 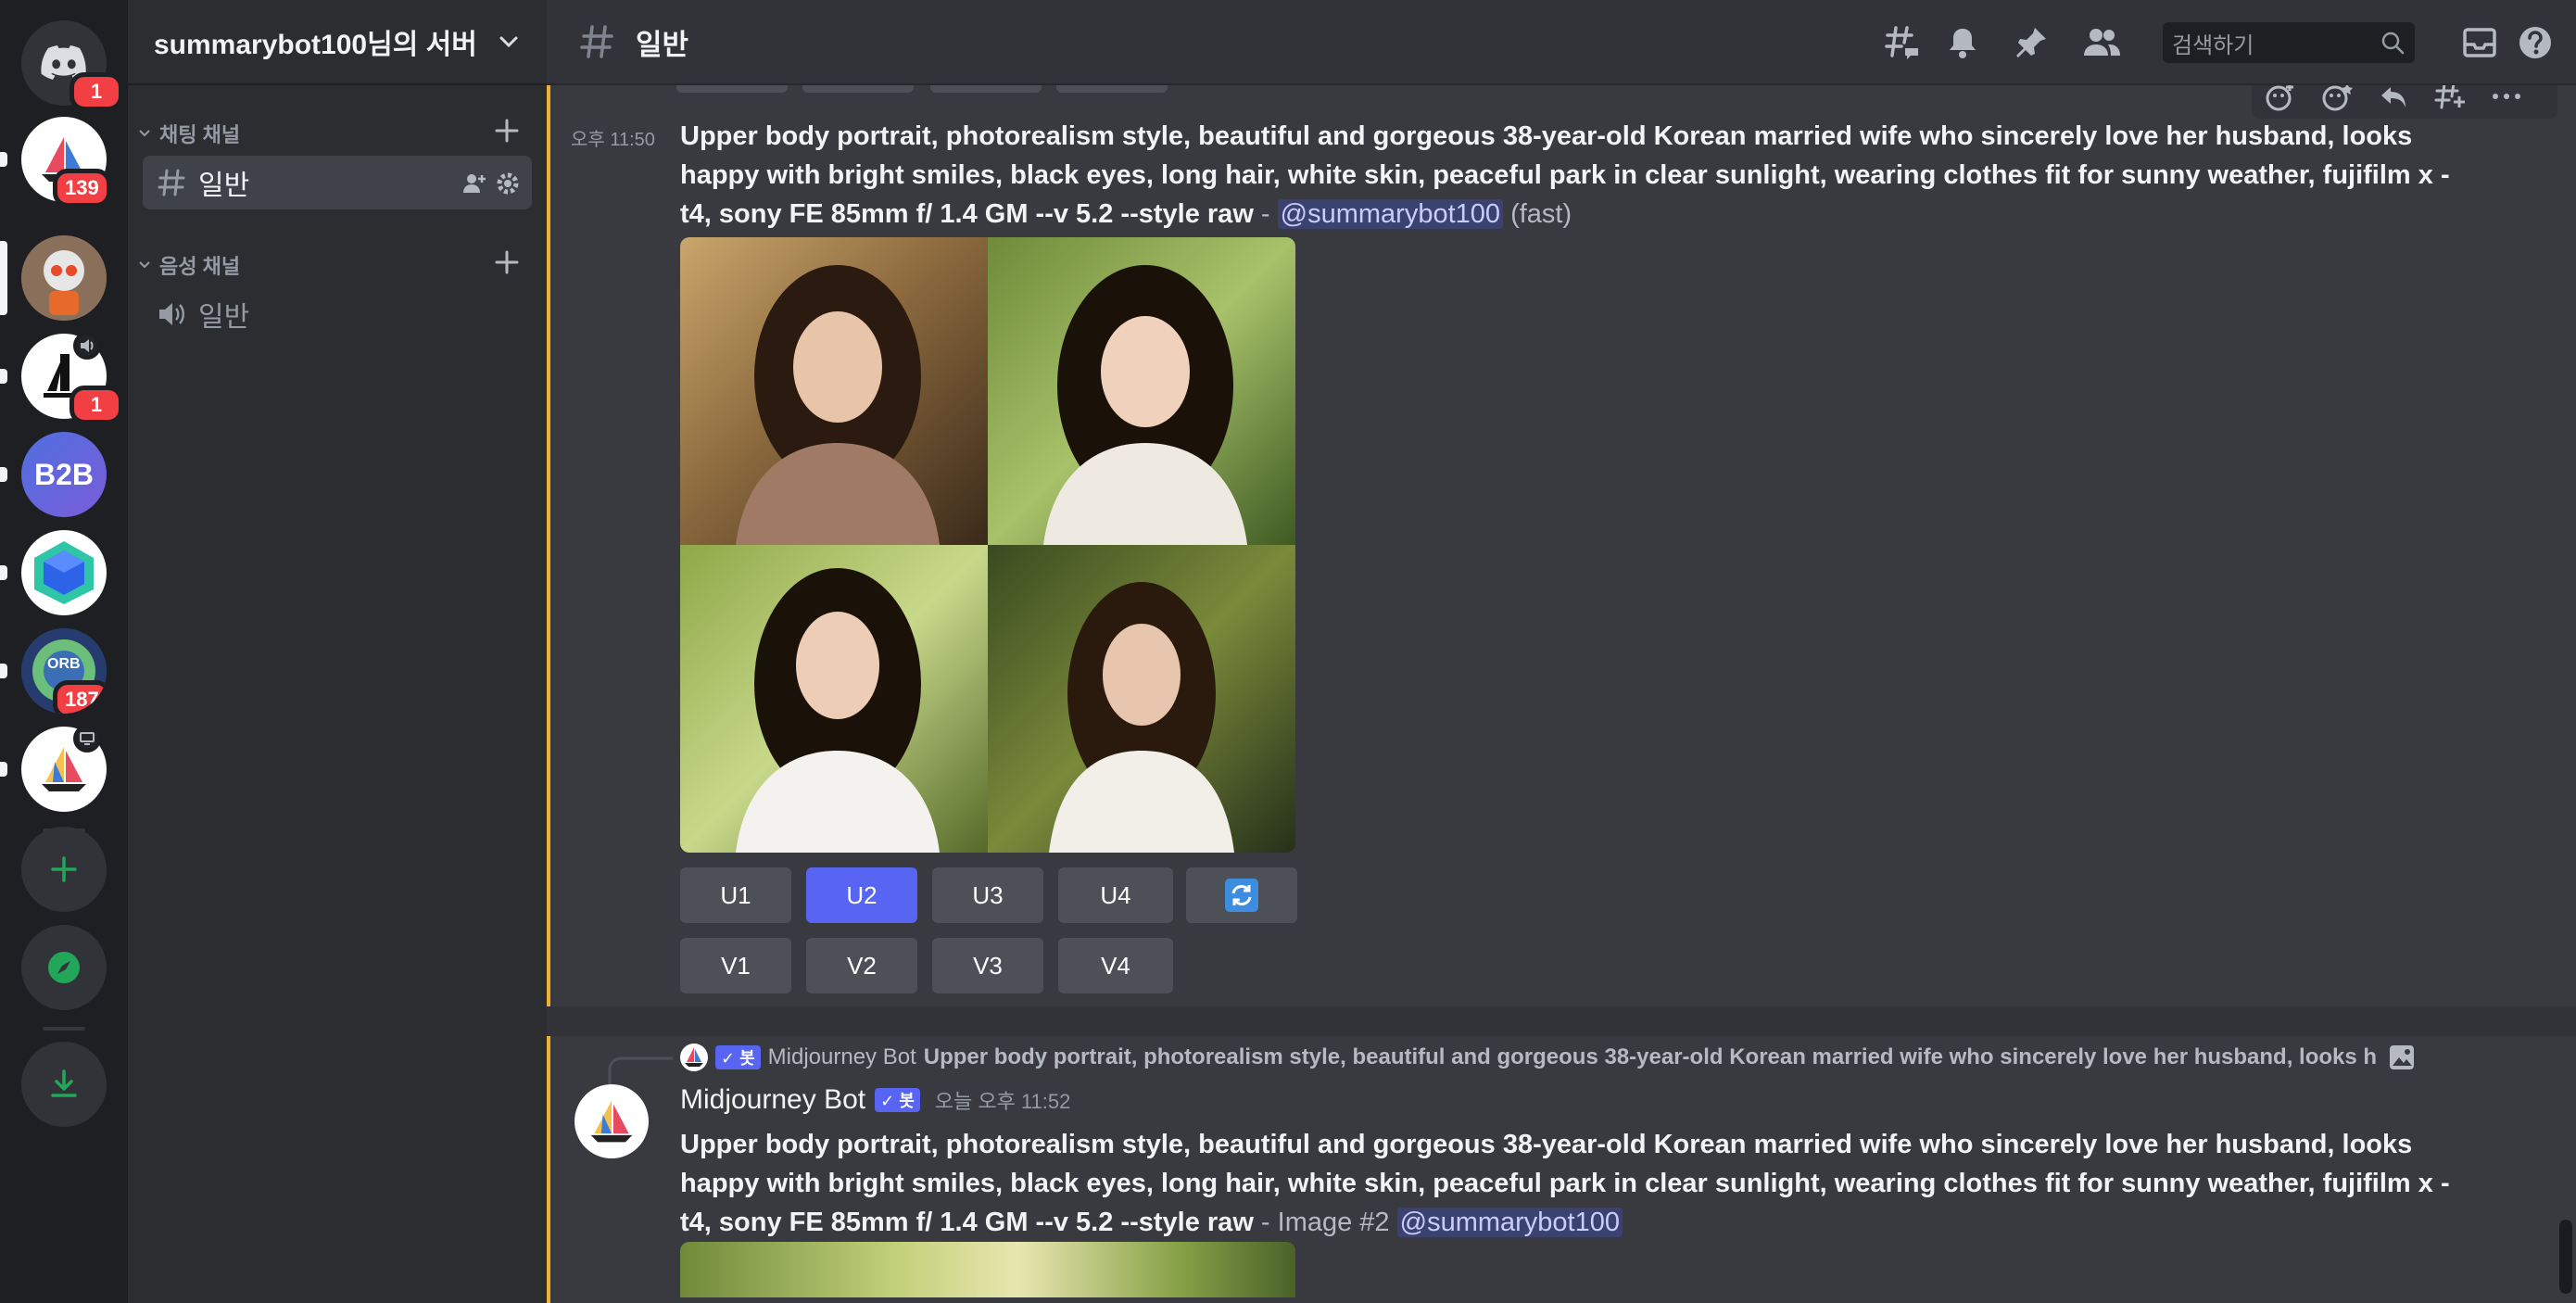 What do you see at coordinates (987, 895) in the screenshot?
I see `upscale-button-3: U3` at bounding box center [987, 895].